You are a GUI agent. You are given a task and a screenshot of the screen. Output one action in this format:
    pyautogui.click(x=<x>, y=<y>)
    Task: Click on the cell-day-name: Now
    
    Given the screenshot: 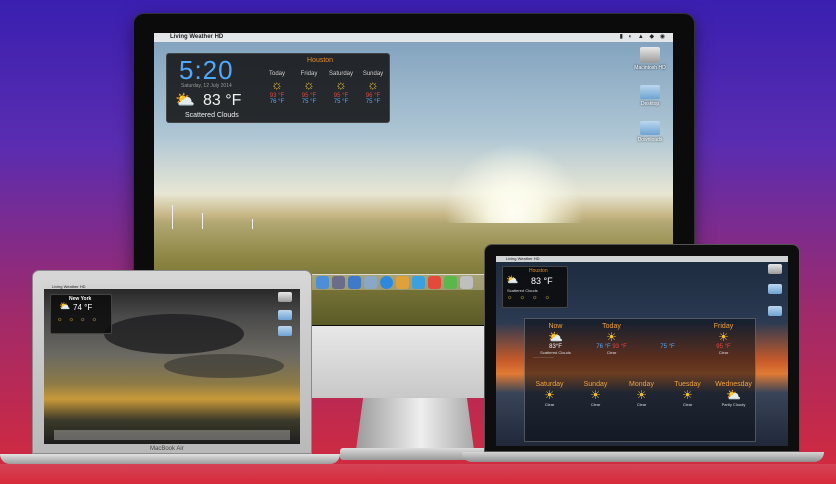 What is the action you would take?
    pyautogui.click(x=555, y=326)
    